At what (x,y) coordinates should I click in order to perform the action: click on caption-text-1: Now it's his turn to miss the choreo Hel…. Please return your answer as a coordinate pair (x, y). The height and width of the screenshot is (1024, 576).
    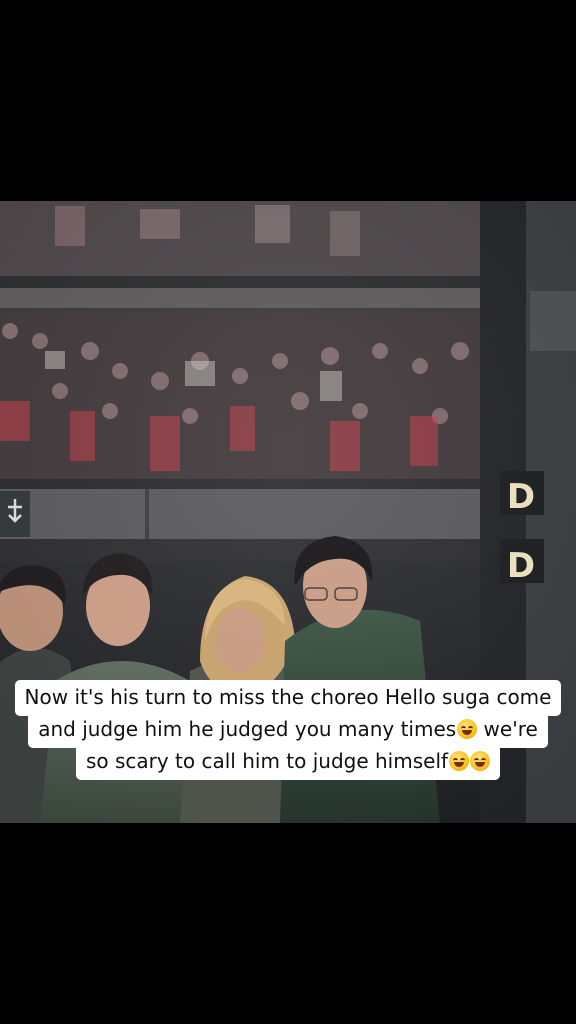
    Looking at the image, I should click on (288, 697).